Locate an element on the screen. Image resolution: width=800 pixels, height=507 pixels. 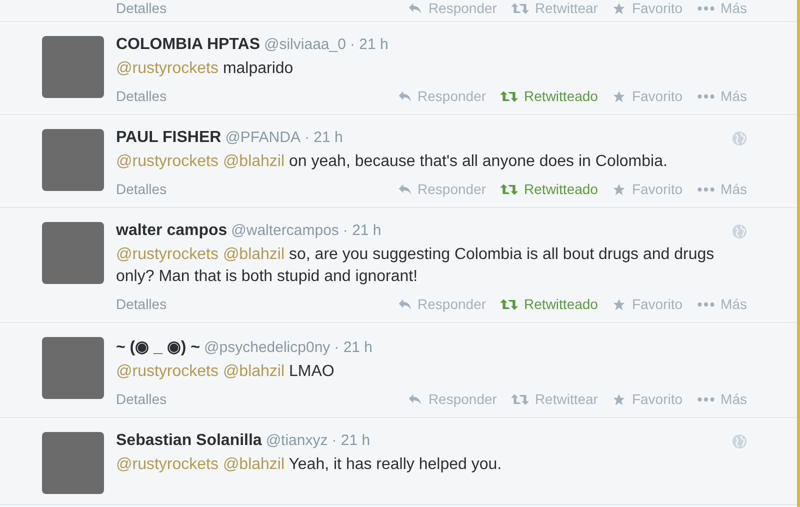
tweet-text: @rustyrockets malparido is located at coordinates (205, 69).